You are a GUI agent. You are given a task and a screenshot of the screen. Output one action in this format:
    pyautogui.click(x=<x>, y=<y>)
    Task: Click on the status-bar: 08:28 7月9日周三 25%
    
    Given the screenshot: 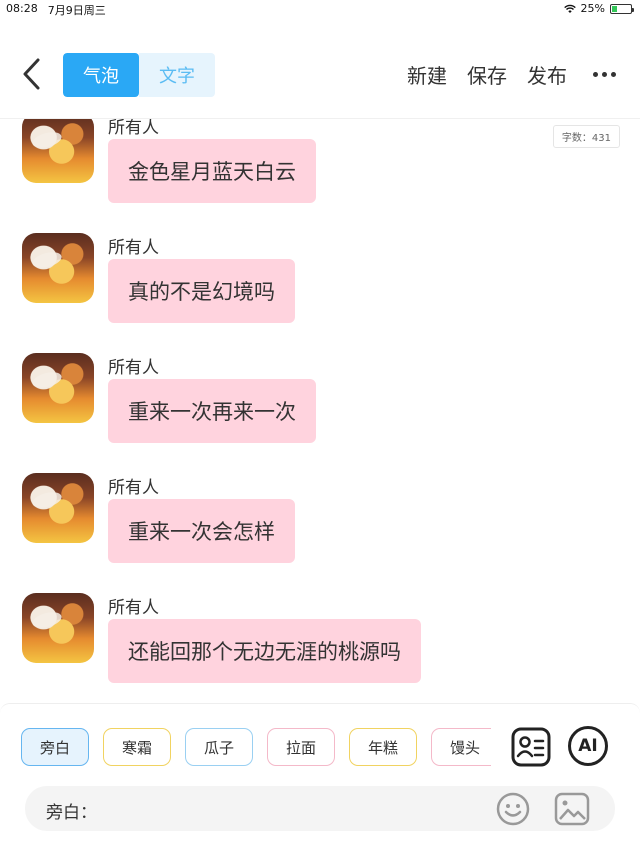 What is the action you would take?
    pyautogui.click(x=320, y=9)
    